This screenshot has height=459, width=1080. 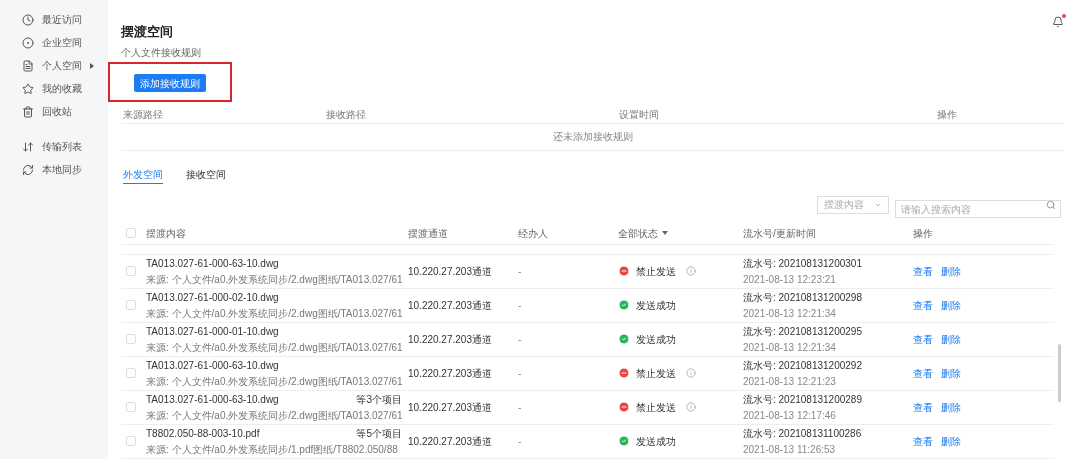 What do you see at coordinates (62, 88) in the screenshot?
I see `sidebar-item: 我的收藏` at bounding box center [62, 88].